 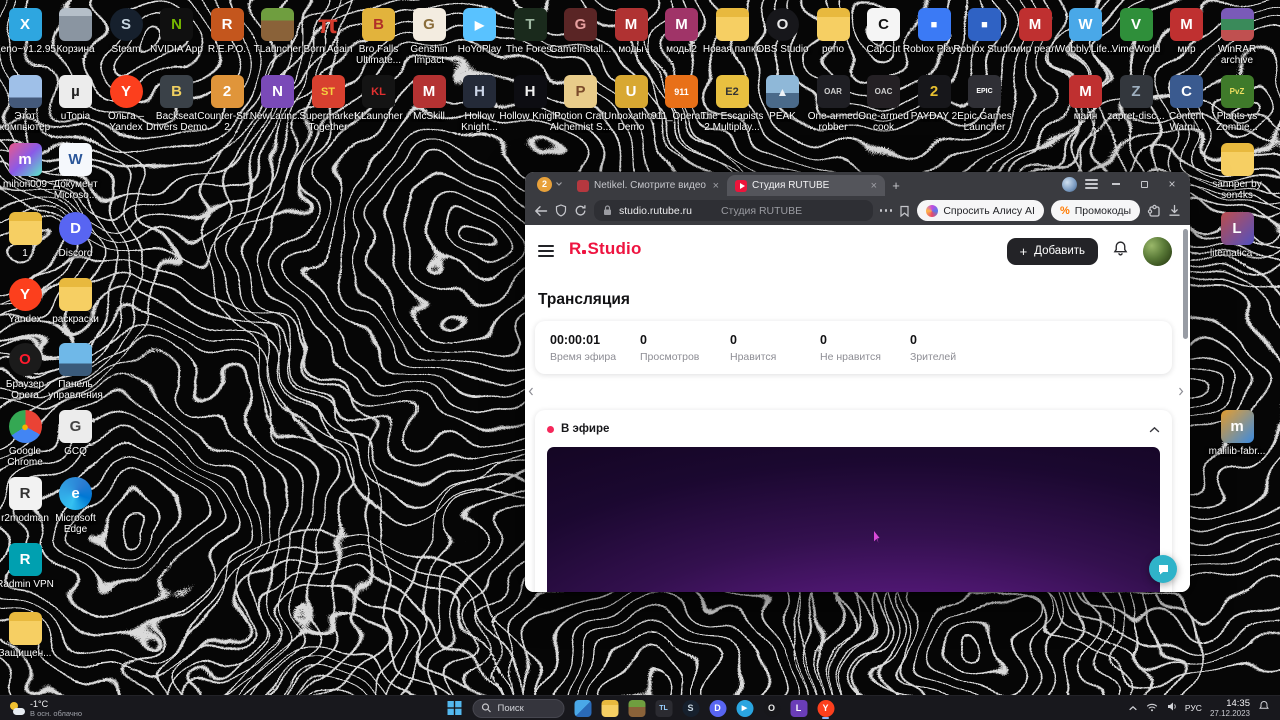 I want to click on desktop-icon-image: R, so click(x=25, y=559).